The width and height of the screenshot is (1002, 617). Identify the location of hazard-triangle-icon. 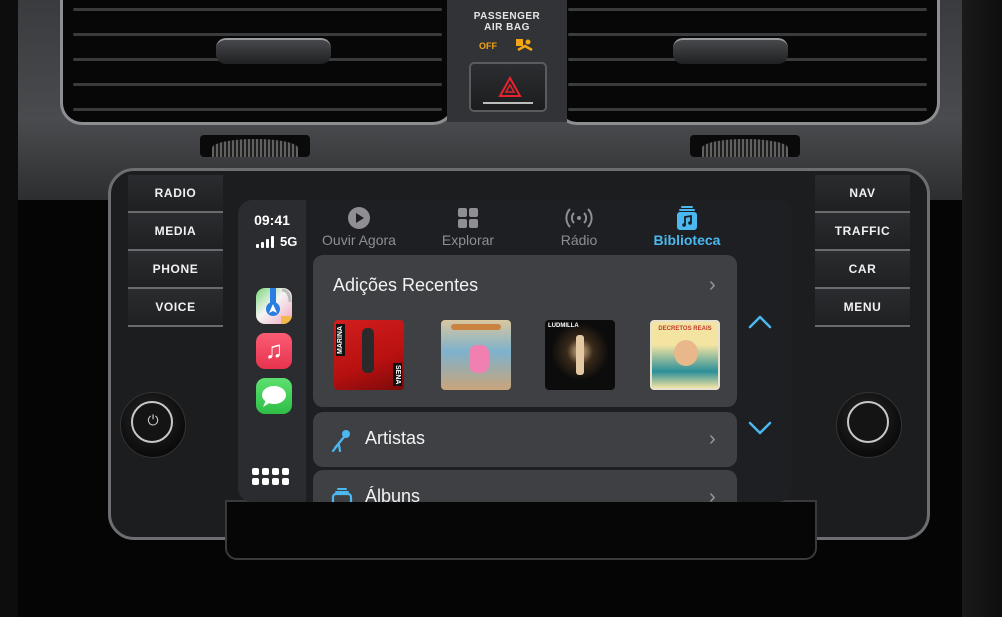
(510, 86).